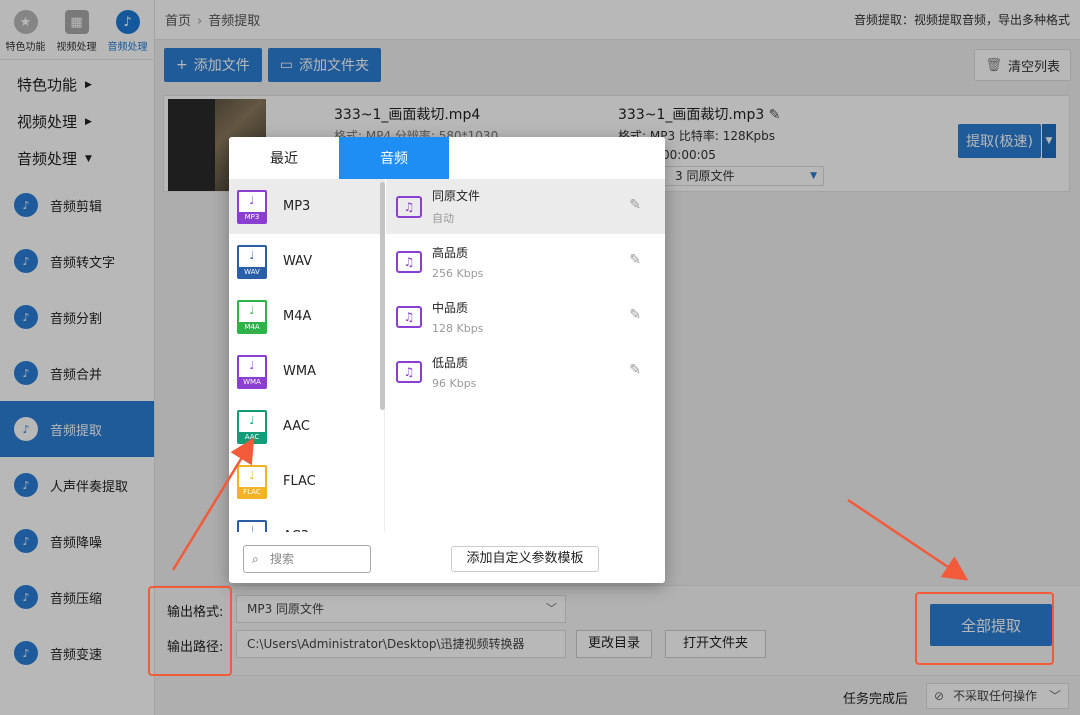 This screenshot has width=1080, height=715. I want to click on quality-bitrate: 128 Kbps, so click(458, 328).